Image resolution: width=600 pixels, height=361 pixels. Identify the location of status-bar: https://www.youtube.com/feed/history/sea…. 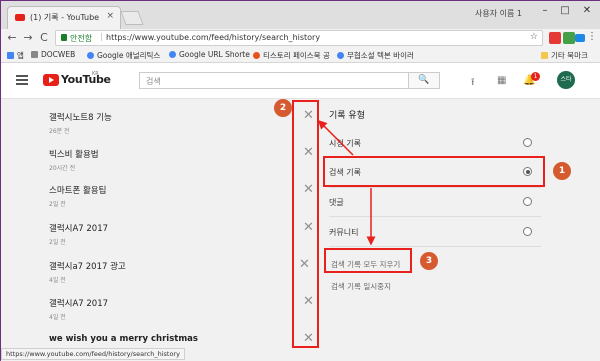
(93, 354).